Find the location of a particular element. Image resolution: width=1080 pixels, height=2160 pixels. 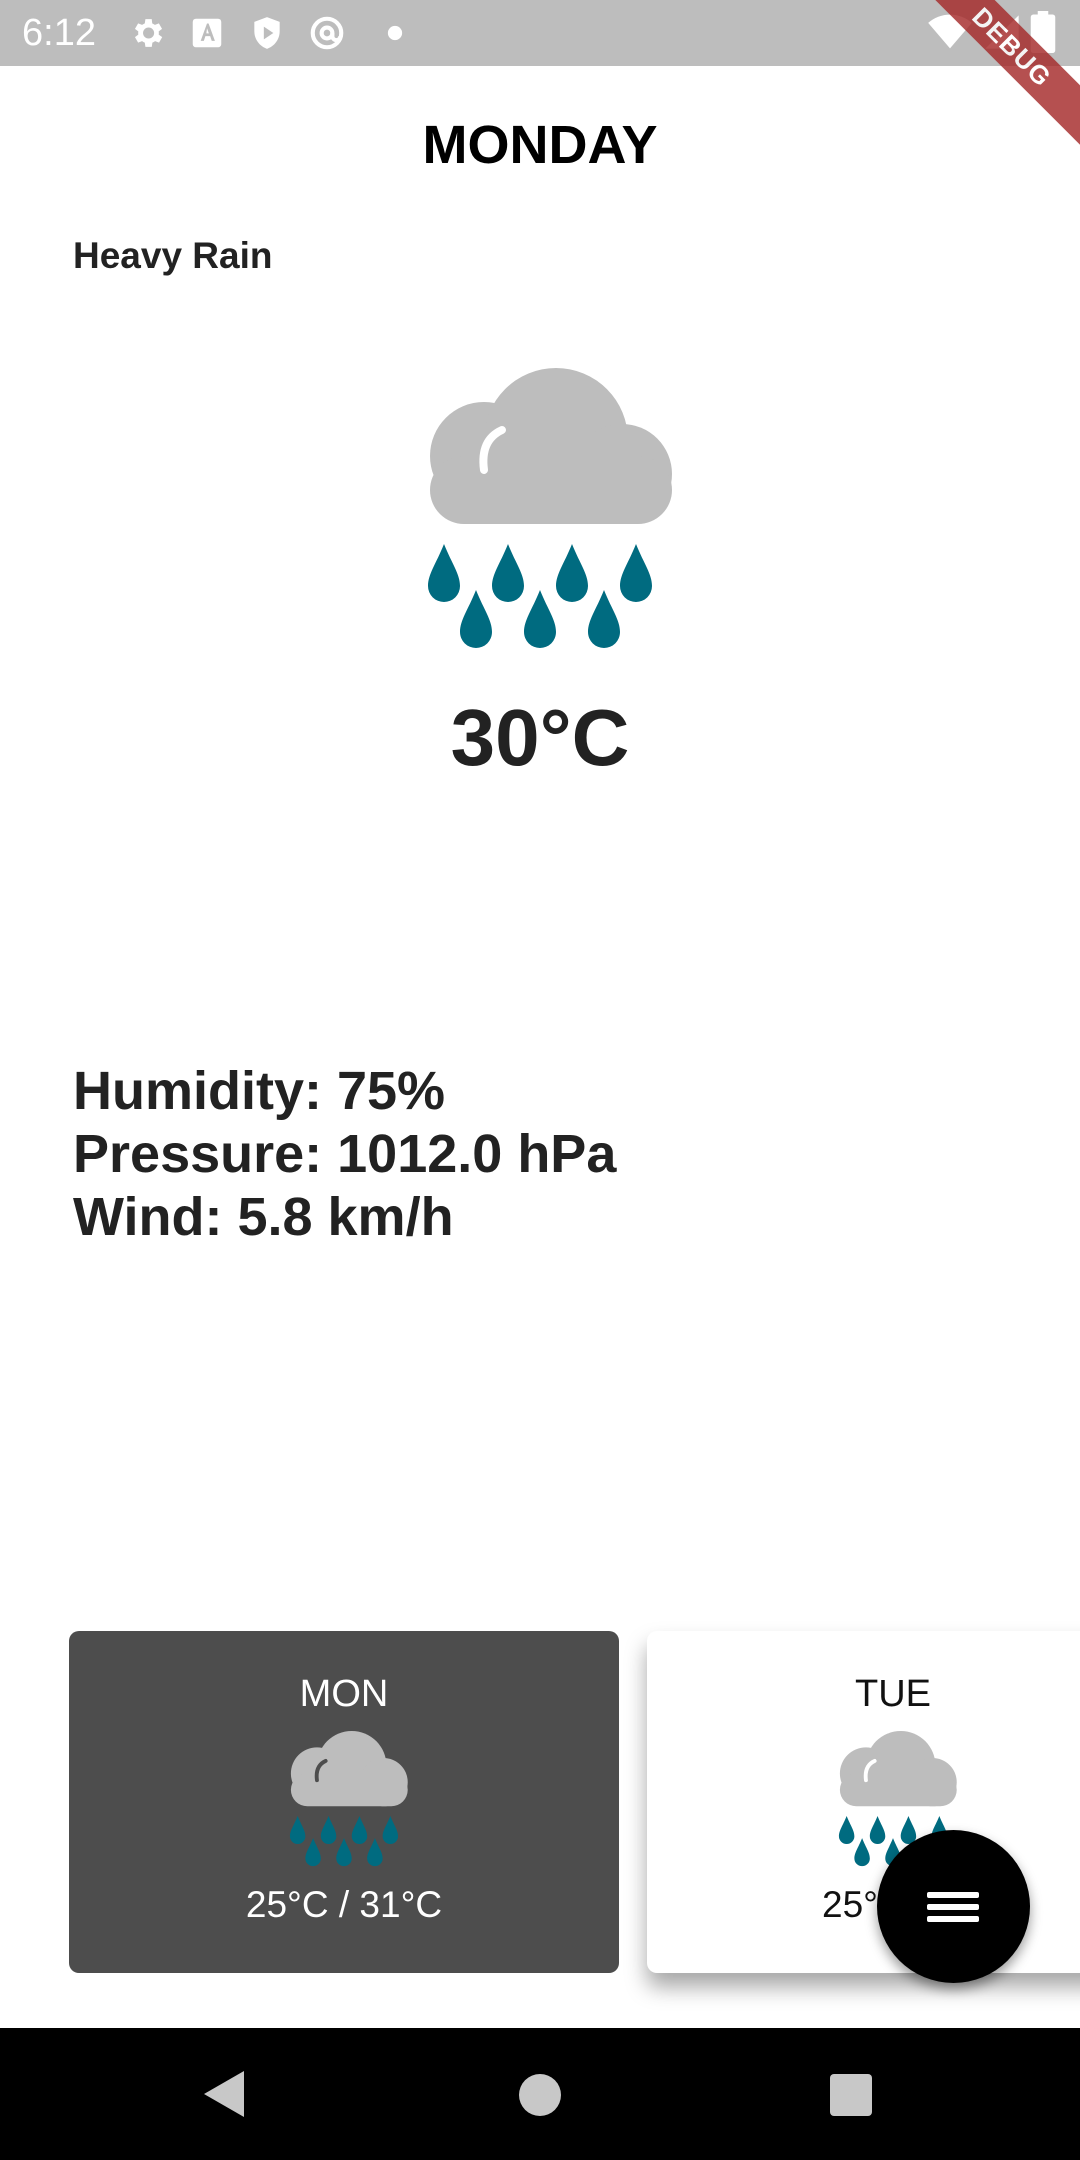

forecast-day-label: MON is located at coordinates (344, 1694).